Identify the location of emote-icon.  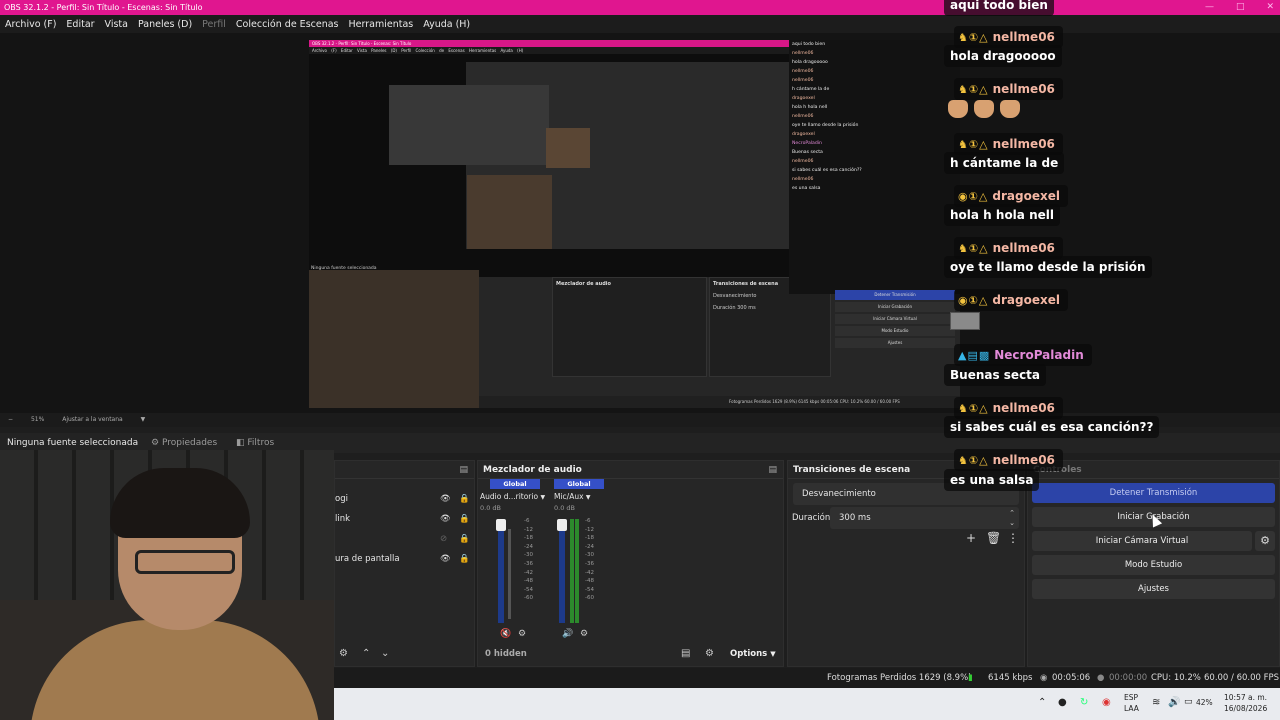
(1010, 109).